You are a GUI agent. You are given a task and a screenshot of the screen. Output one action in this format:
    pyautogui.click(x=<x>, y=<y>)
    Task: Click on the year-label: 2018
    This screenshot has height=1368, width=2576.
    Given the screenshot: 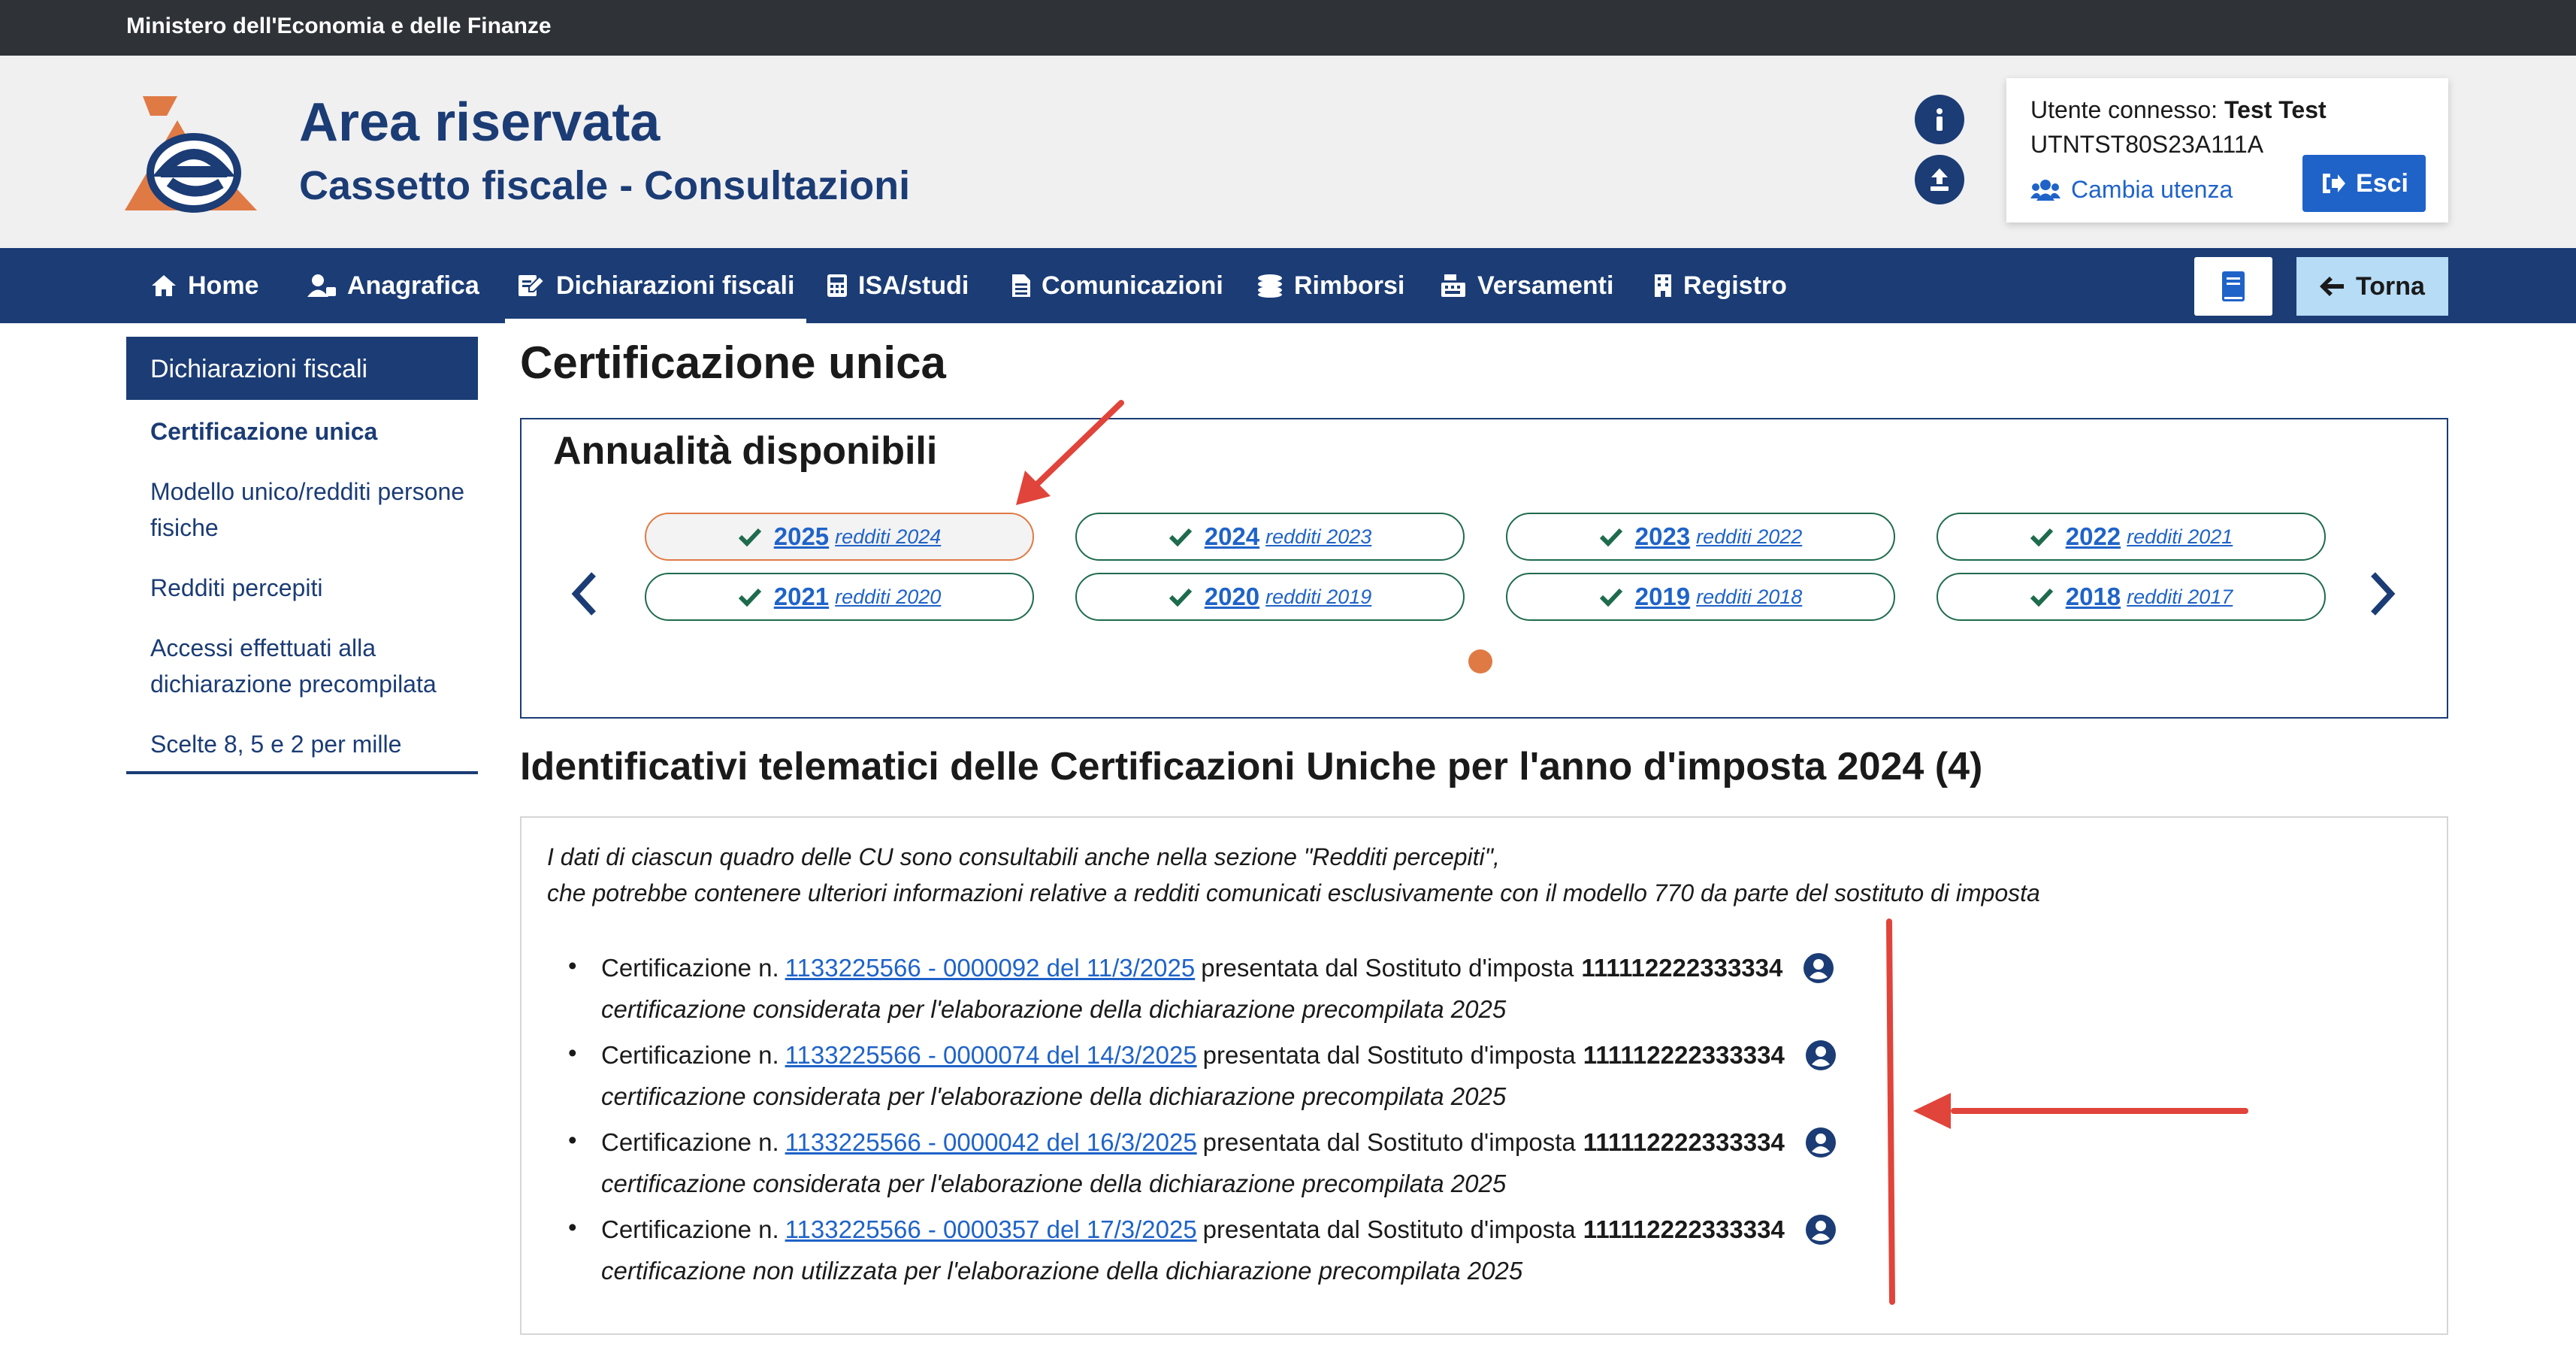 What is the action you would take?
    pyautogui.click(x=2093, y=596)
    